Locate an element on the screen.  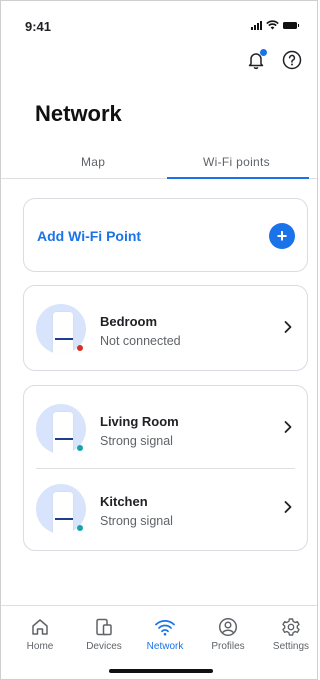
wifi-point-status: Not connected is located at coordinates (140, 341).